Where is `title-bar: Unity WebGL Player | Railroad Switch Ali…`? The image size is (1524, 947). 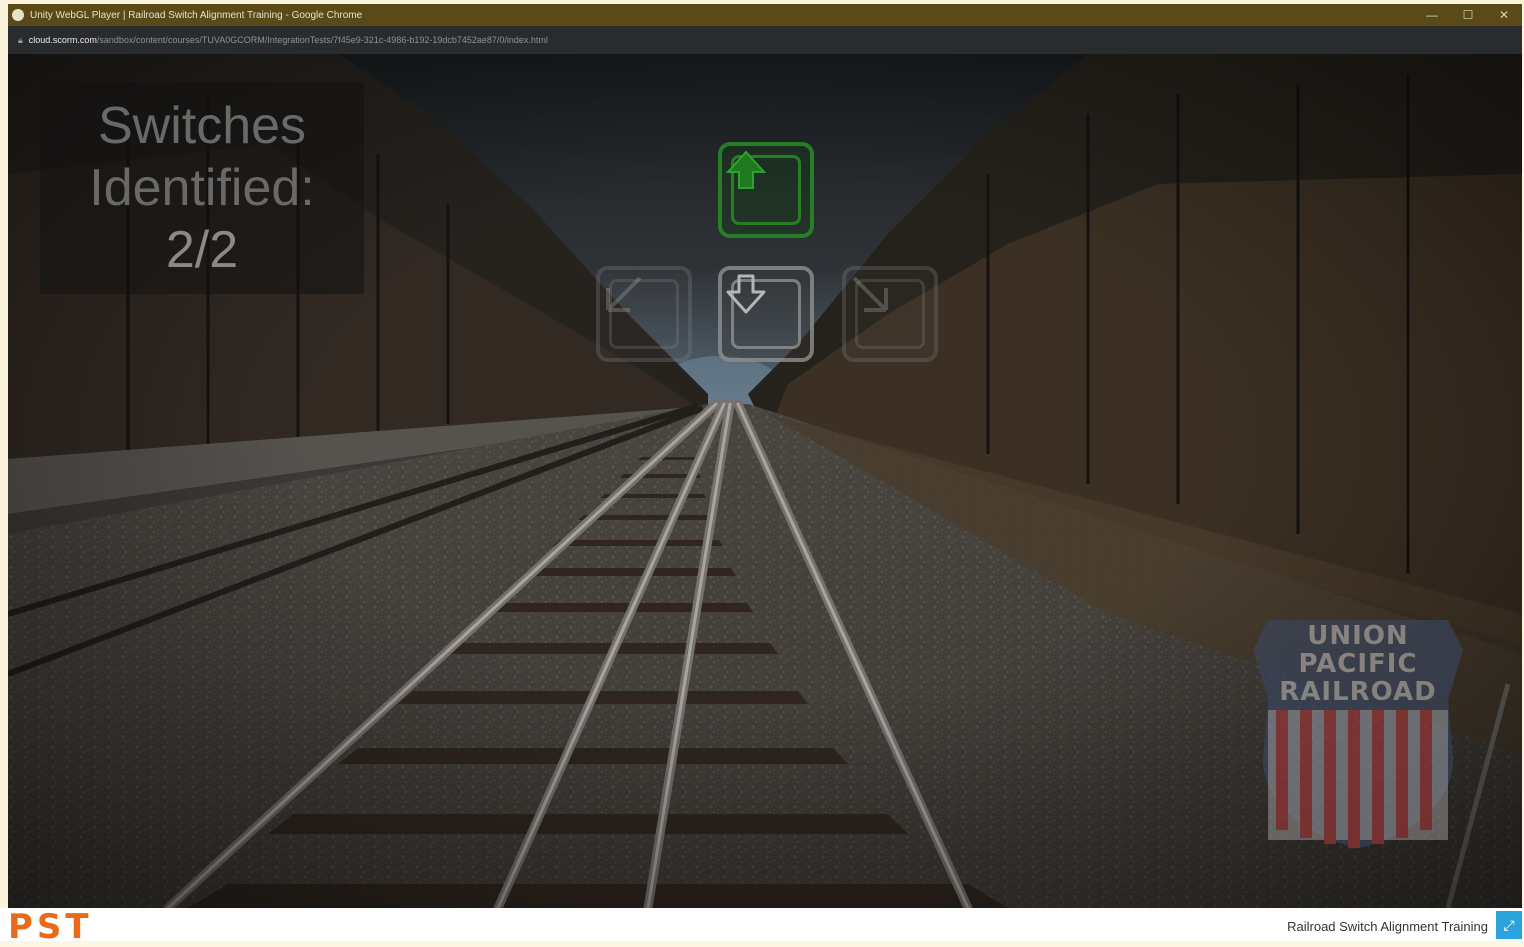
title-bar: Unity WebGL Player | Railroad Switch Ali… is located at coordinates (765, 15).